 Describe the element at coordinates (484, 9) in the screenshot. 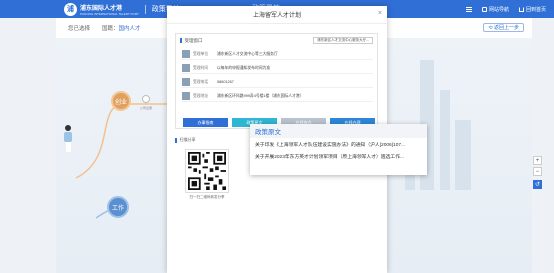

I see `grid-icon` at that location.